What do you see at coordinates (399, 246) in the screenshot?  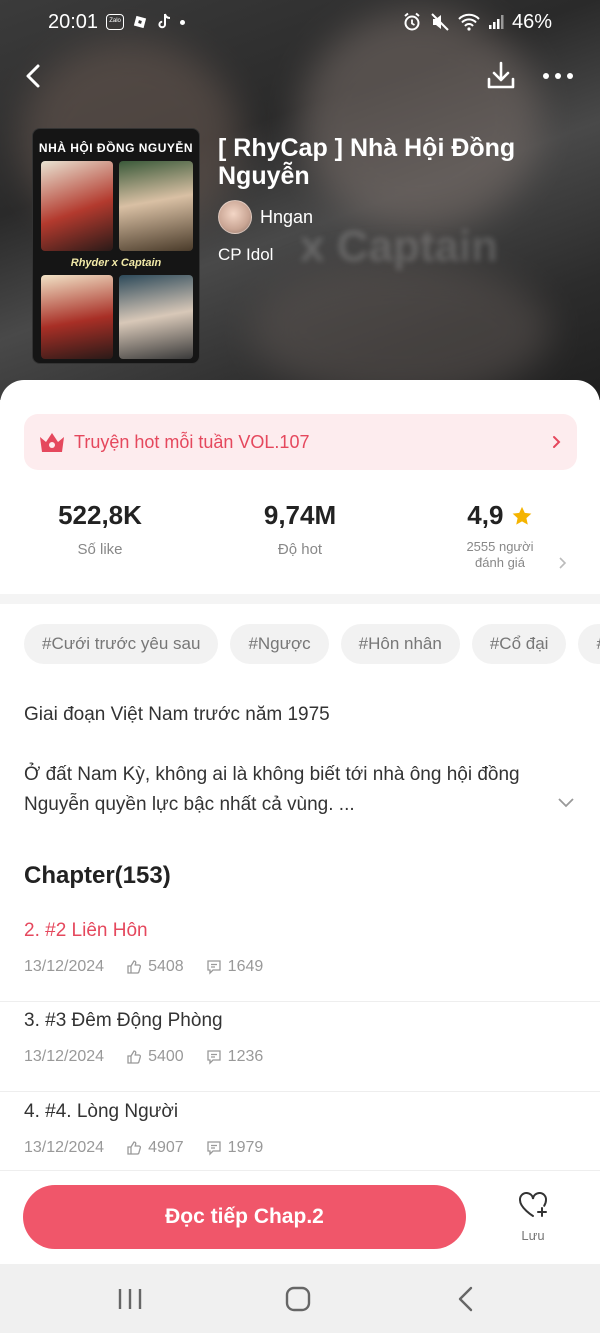 I see `hero-blurred-title: x Captain` at bounding box center [399, 246].